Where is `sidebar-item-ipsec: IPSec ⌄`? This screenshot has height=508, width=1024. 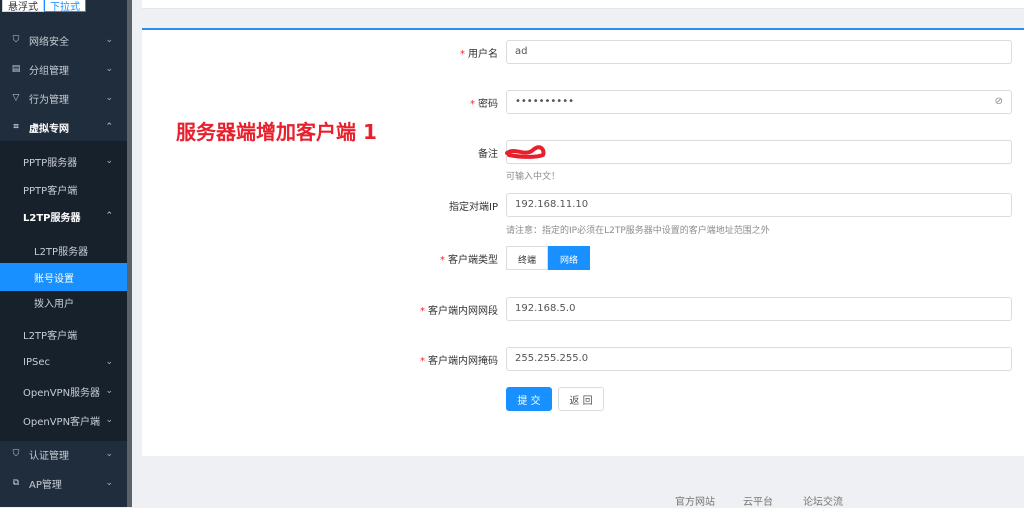
sidebar-item-ipsec: IPSec ⌄ is located at coordinates (63, 362).